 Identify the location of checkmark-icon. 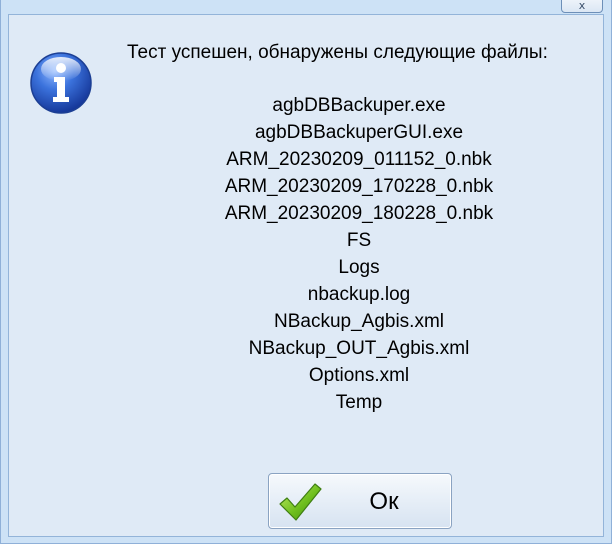
(300, 502).